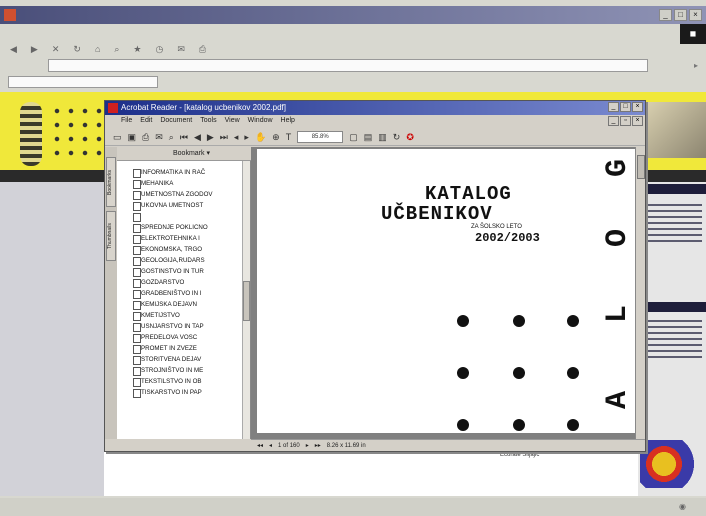  I want to click on zoom-tool-icon: ⊕, so click(276, 136).